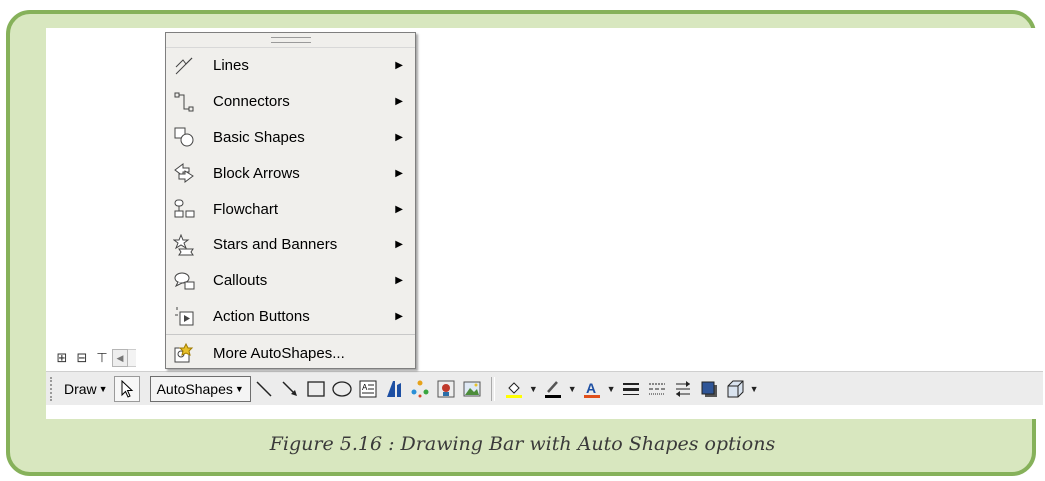  What do you see at coordinates (290, 138) in the screenshot?
I see `menu-item-basic-shapes: Basic Shapes ▶` at bounding box center [290, 138].